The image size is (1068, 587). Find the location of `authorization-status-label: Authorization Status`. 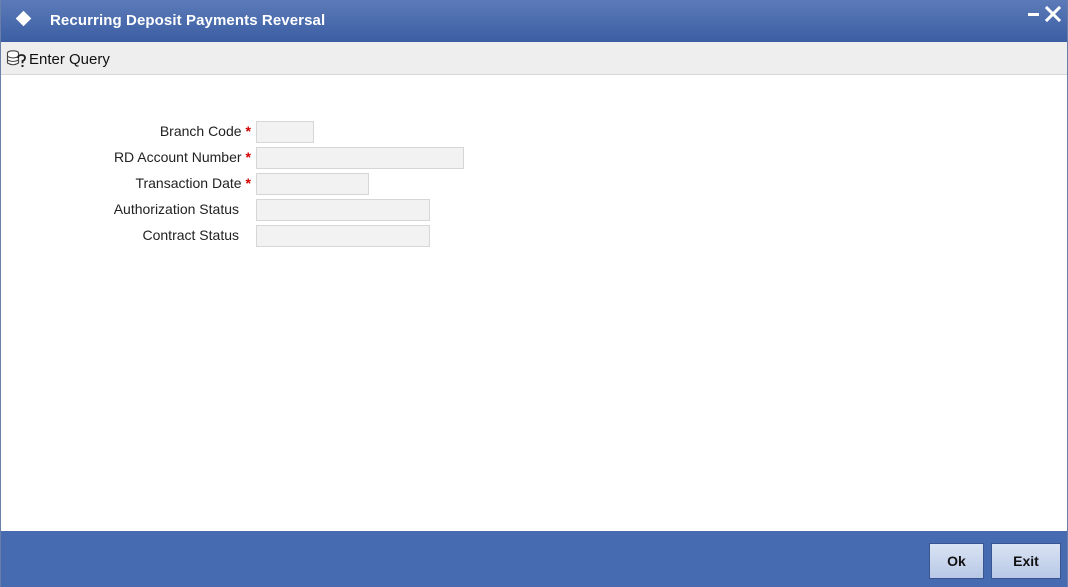

authorization-status-label: Authorization Status is located at coordinates (176, 209).